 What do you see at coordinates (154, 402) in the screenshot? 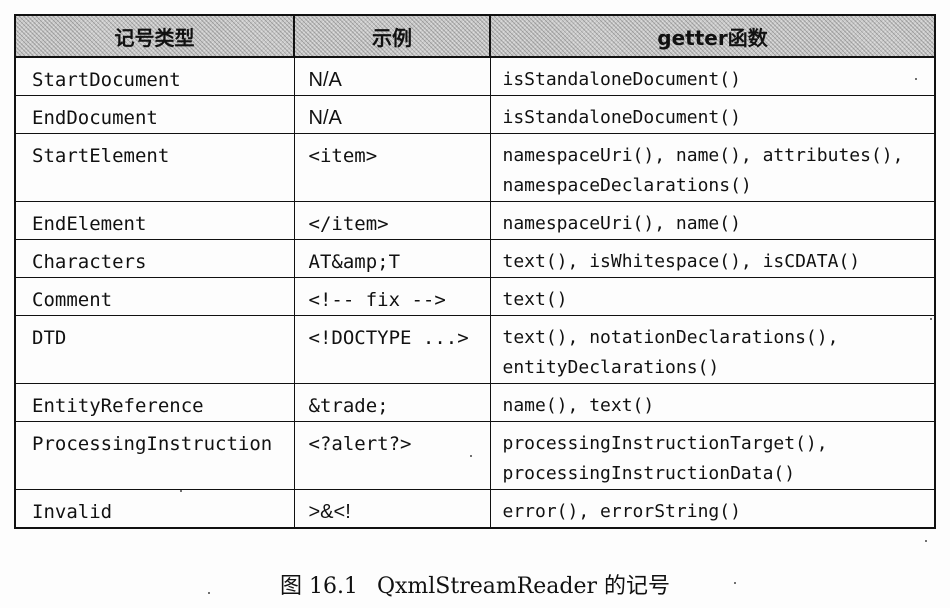
I see `token-type-cell: EntityReference` at bounding box center [154, 402].